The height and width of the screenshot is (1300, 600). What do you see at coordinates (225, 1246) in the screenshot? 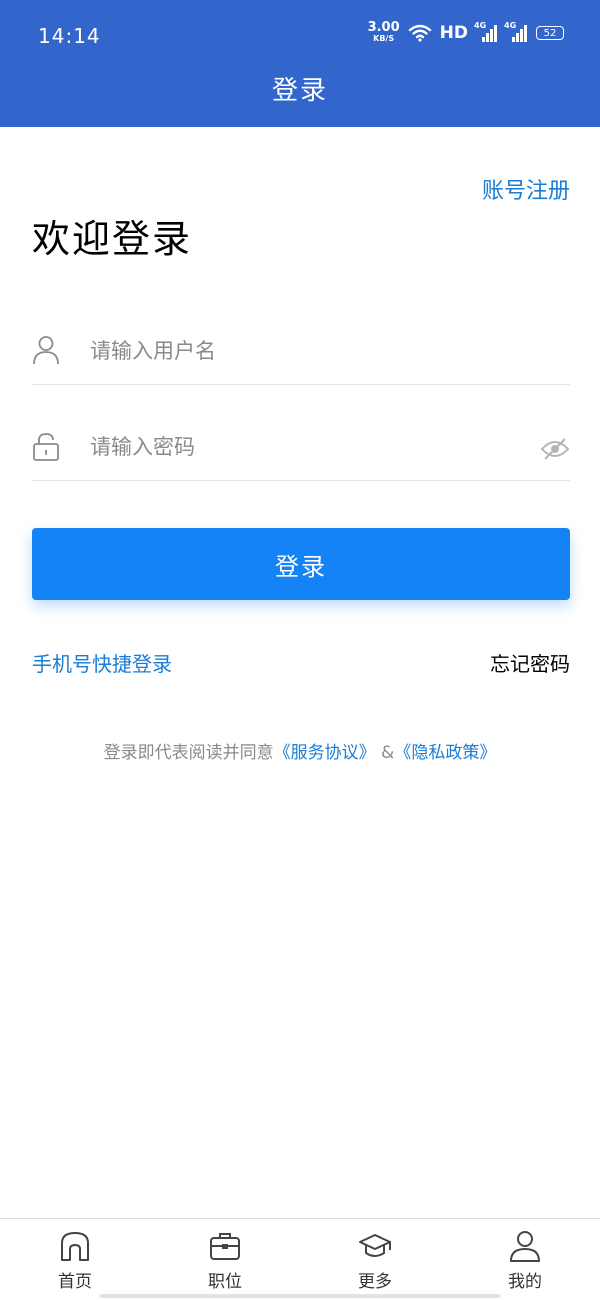
I see `briefcase-icon` at bounding box center [225, 1246].